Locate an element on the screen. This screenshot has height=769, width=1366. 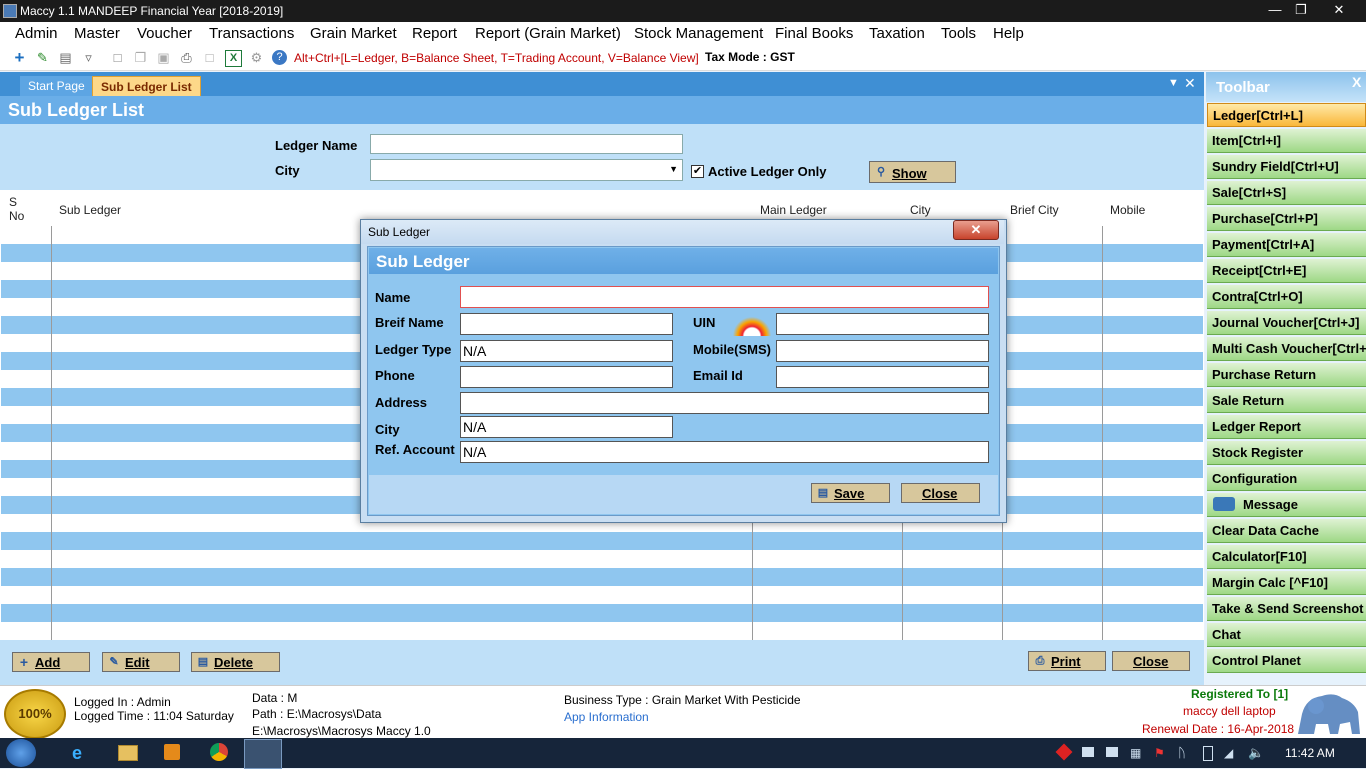
print-preview-icon: □ is located at coordinates (209, 57).